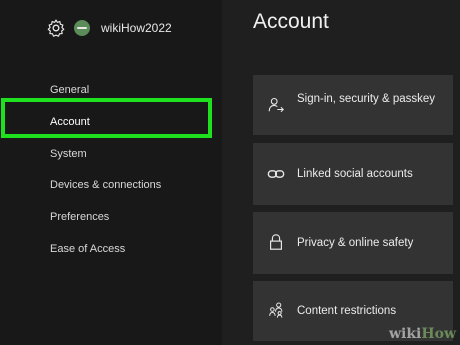 This screenshot has height=345, width=460. What do you see at coordinates (347, 311) in the screenshot?
I see `card-label: Content restrictions` at bounding box center [347, 311].